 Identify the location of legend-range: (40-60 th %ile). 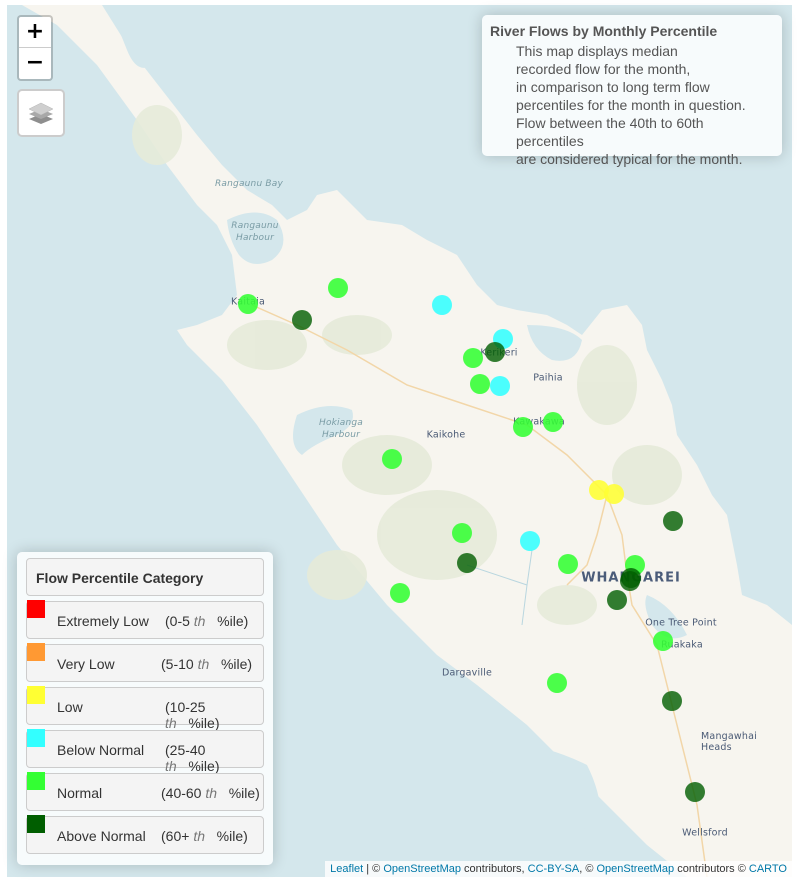
(210, 793).